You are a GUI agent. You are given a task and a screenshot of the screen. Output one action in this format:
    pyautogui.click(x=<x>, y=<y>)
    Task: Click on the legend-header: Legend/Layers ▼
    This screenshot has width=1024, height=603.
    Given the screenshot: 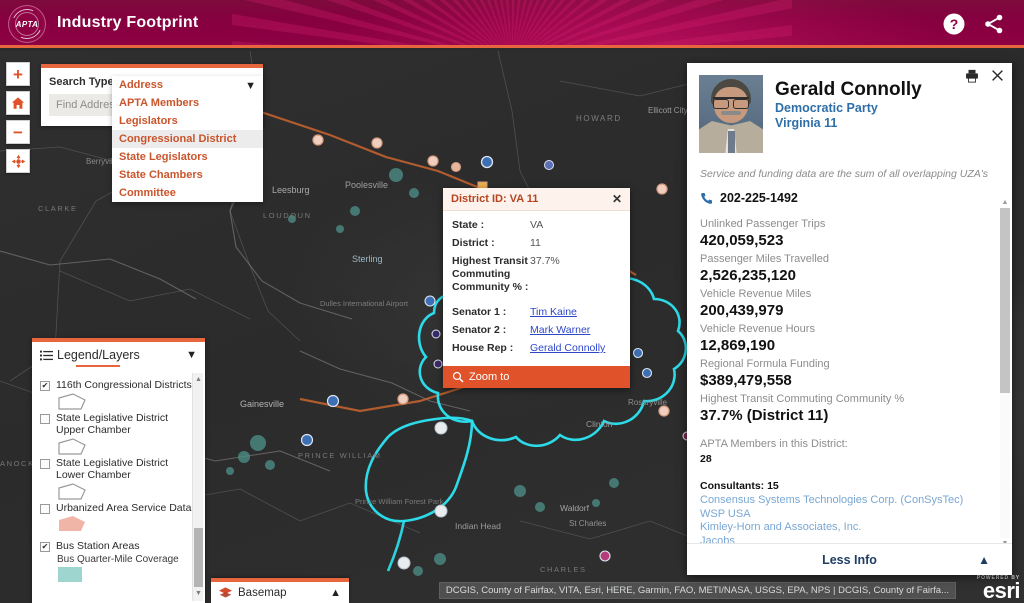 What is the action you would take?
    pyautogui.click(x=118, y=354)
    